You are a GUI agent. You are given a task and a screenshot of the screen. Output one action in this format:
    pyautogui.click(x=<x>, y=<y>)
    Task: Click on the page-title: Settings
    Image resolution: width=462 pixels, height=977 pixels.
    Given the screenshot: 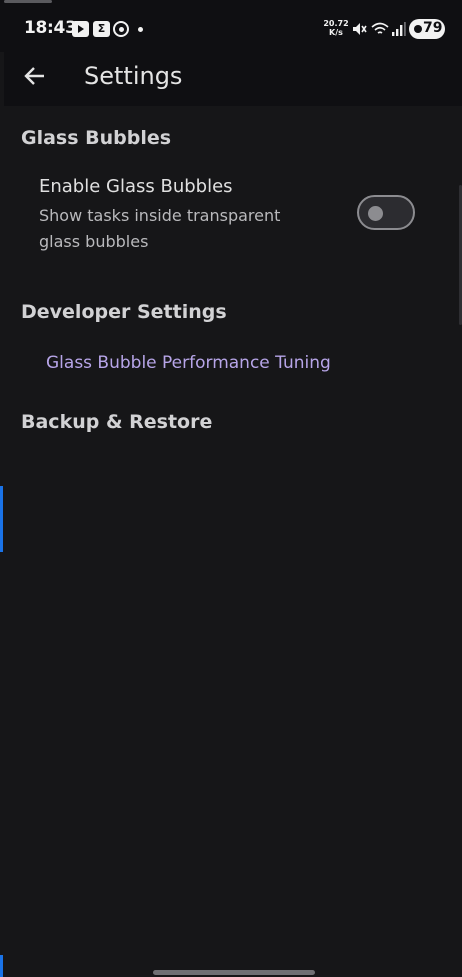 What is the action you would take?
    pyautogui.click(x=133, y=76)
    